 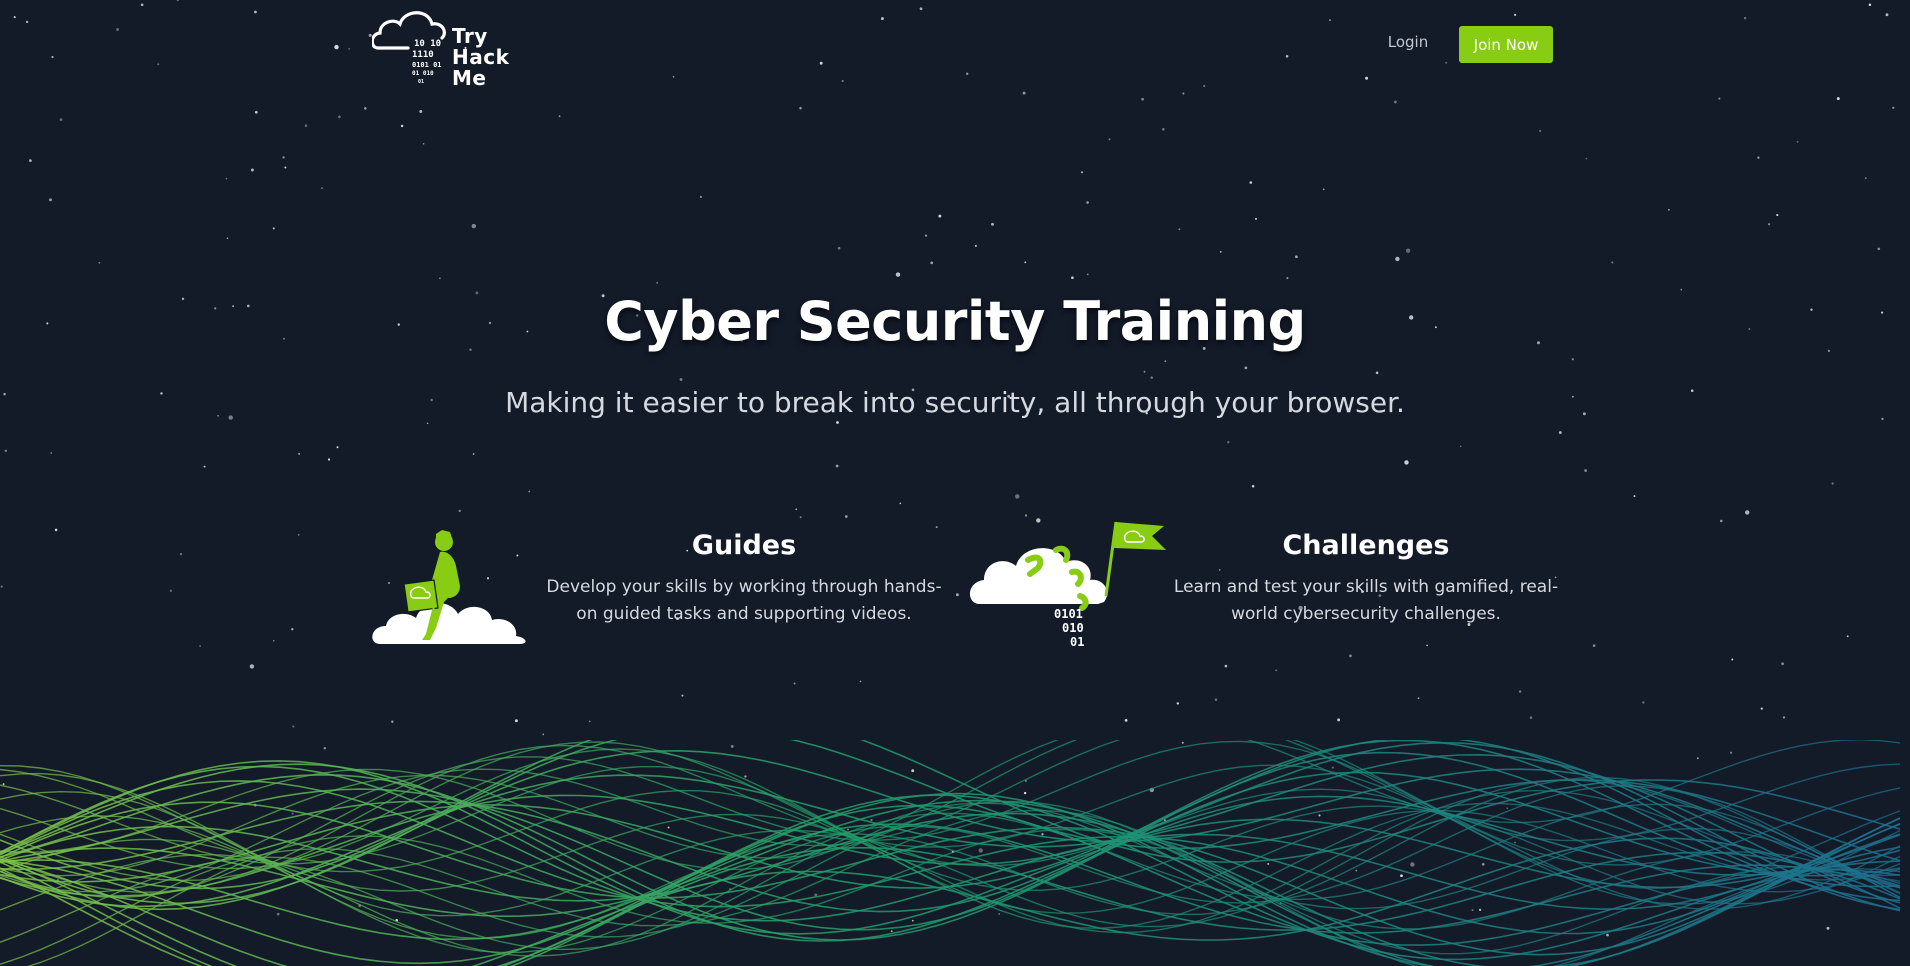 I want to click on logo-word-try: Try, so click(x=470, y=36).